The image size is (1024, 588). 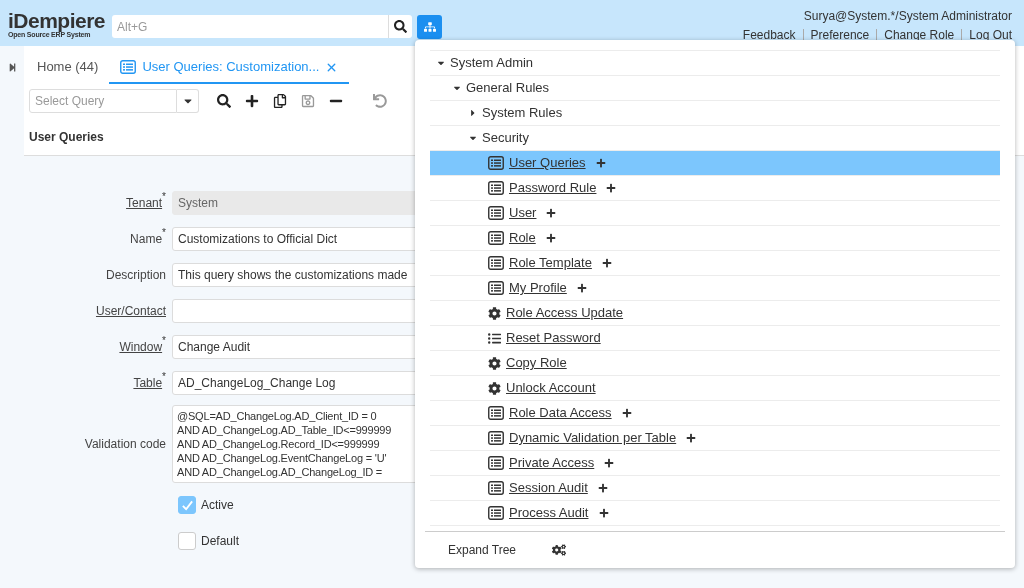 I want to click on field-label: Window, so click(x=141, y=347).